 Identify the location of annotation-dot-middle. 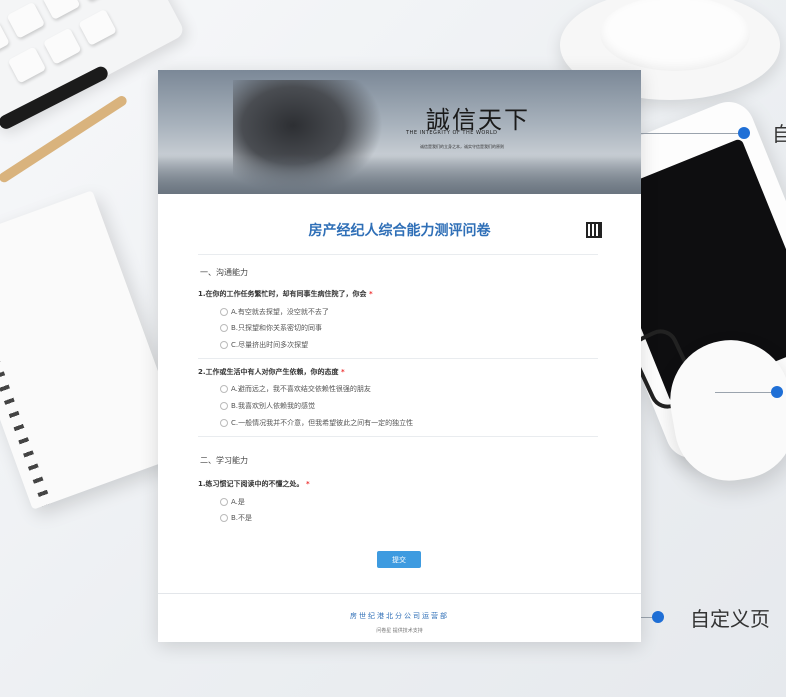
(777, 392).